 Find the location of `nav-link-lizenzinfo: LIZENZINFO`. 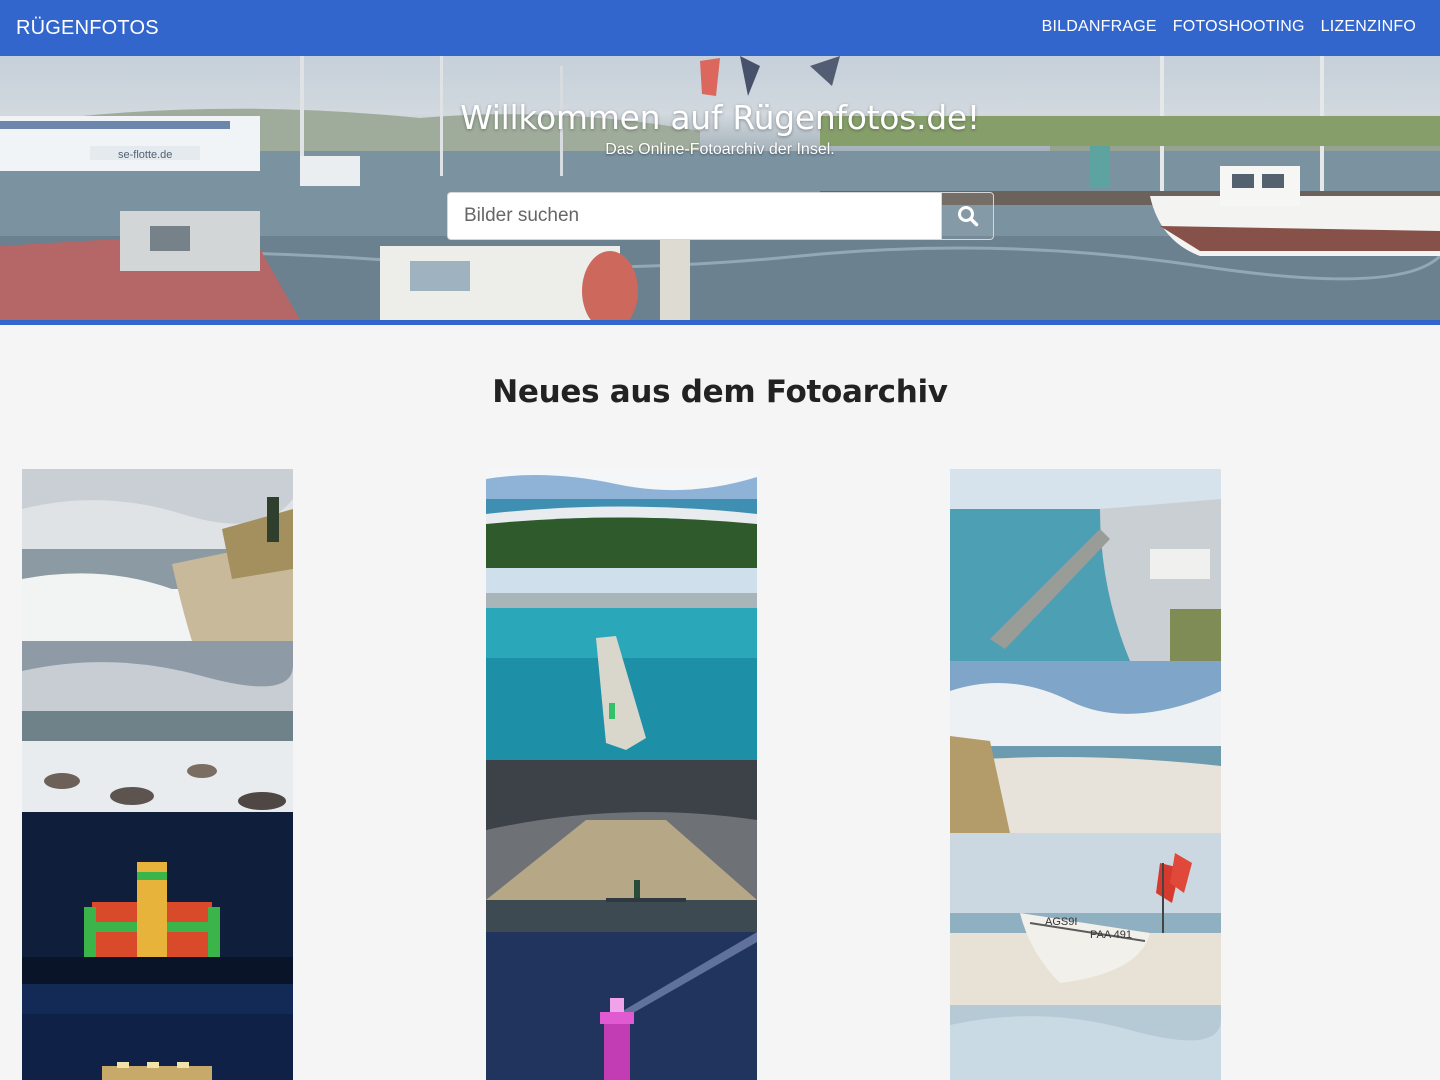

nav-link-lizenzinfo: LIZENZINFO is located at coordinates (1368, 27).